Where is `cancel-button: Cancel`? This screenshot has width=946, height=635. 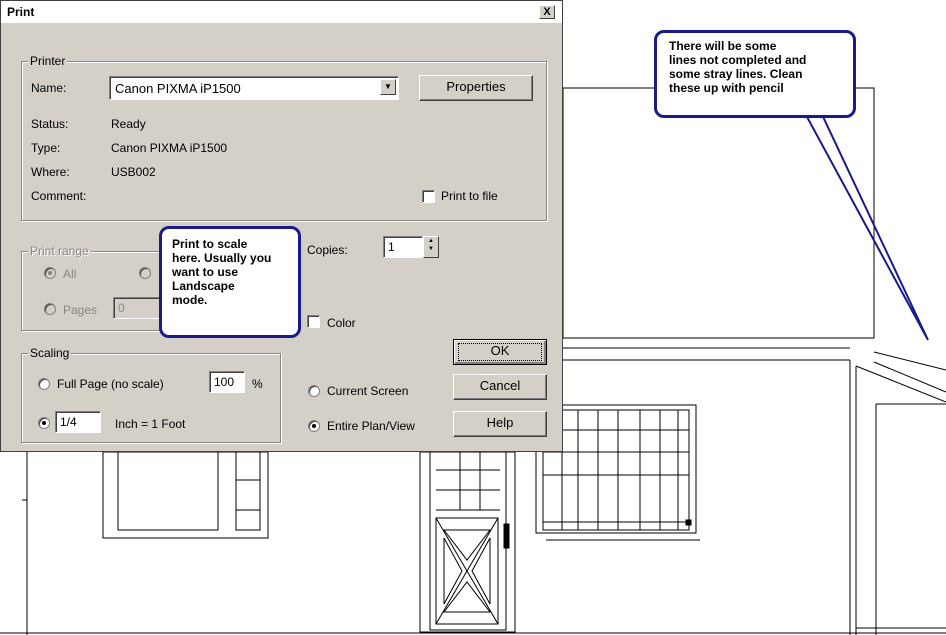 cancel-button: Cancel is located at coordinates (500, 387).